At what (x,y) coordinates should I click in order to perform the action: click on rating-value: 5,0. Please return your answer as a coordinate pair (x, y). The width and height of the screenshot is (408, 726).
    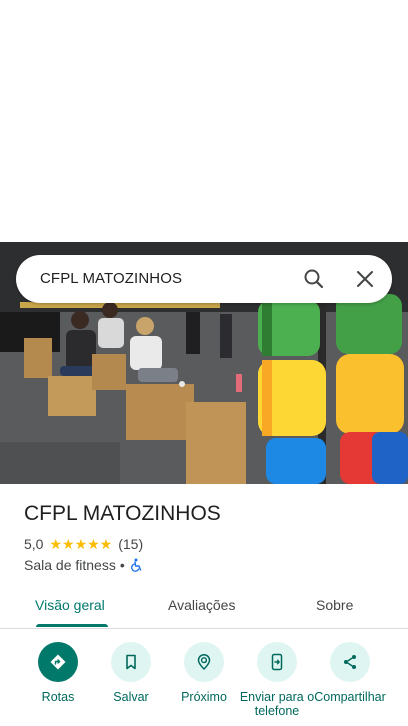
    Looking at the image, I should click on (34, 544).